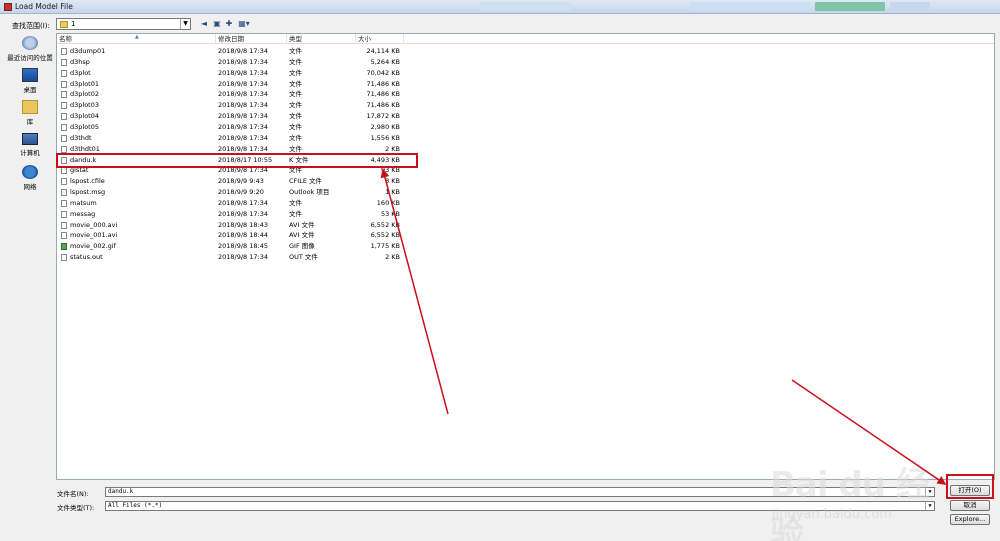  I want to click on file-size: 70,042 KB, so click(383, 72).